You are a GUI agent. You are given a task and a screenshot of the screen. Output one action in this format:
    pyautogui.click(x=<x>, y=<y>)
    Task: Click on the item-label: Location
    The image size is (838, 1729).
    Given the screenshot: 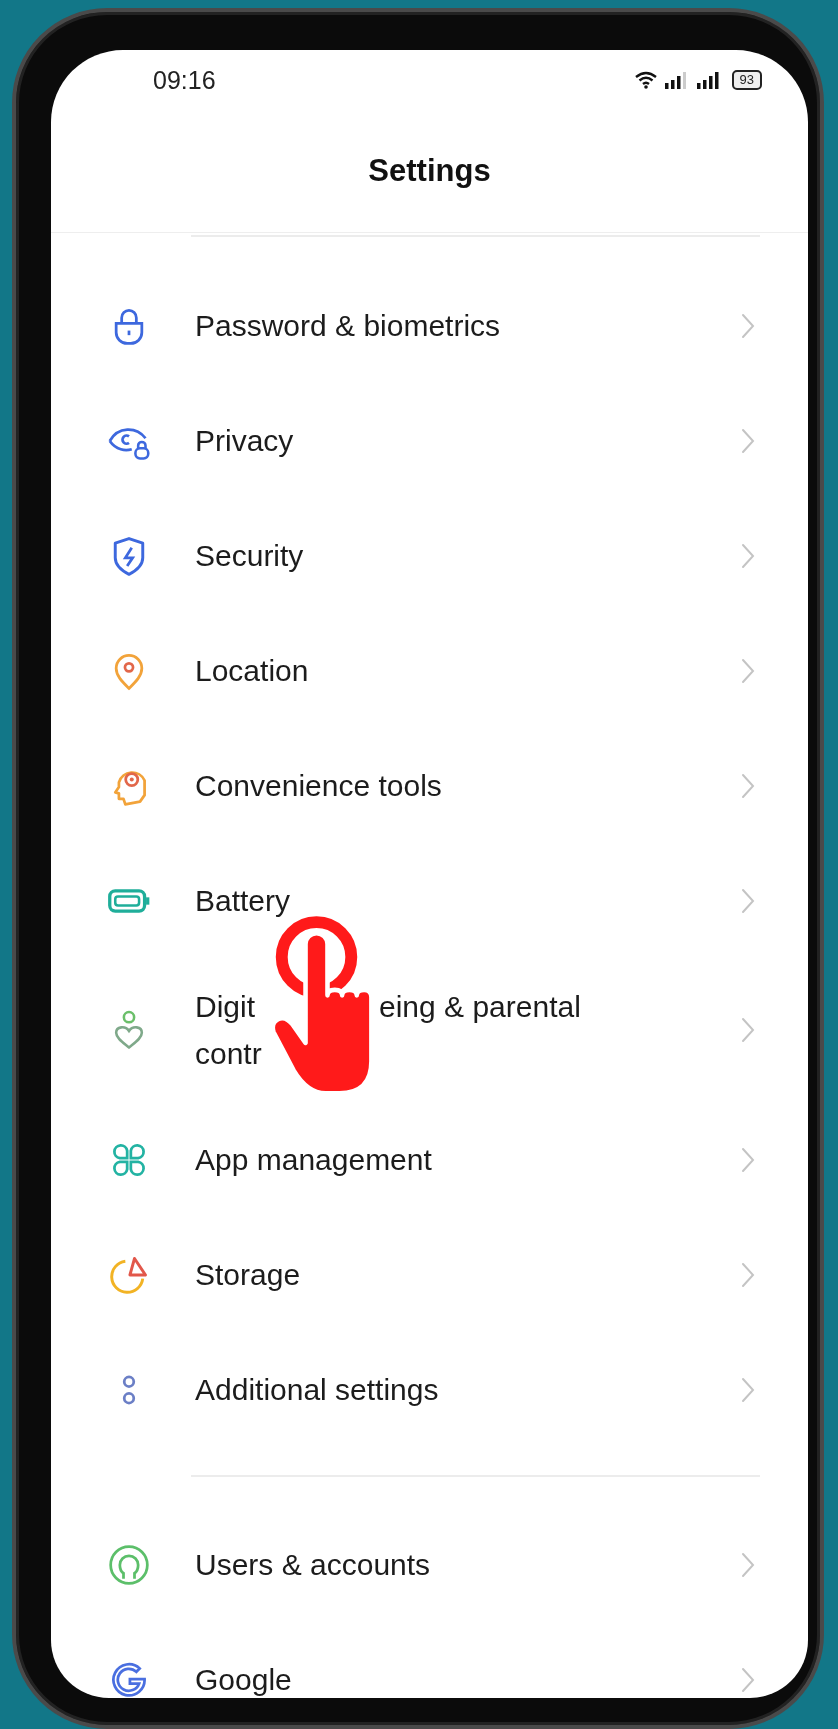 What is the action you would take?
    pyautogui.click(x=252, y=670)
    